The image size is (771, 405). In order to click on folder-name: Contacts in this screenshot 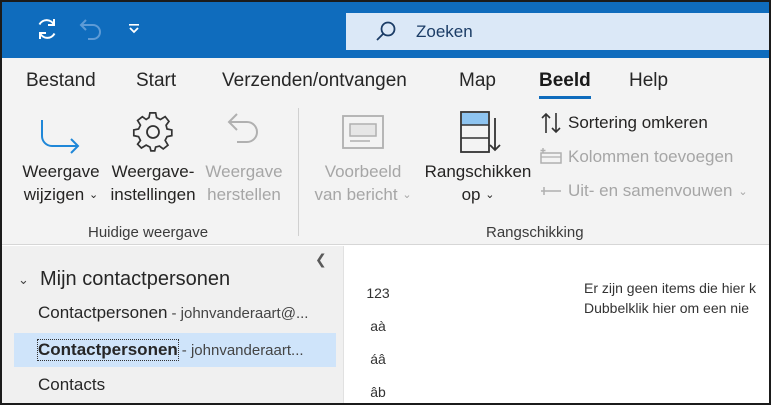, I will do `click(72, 384)`.